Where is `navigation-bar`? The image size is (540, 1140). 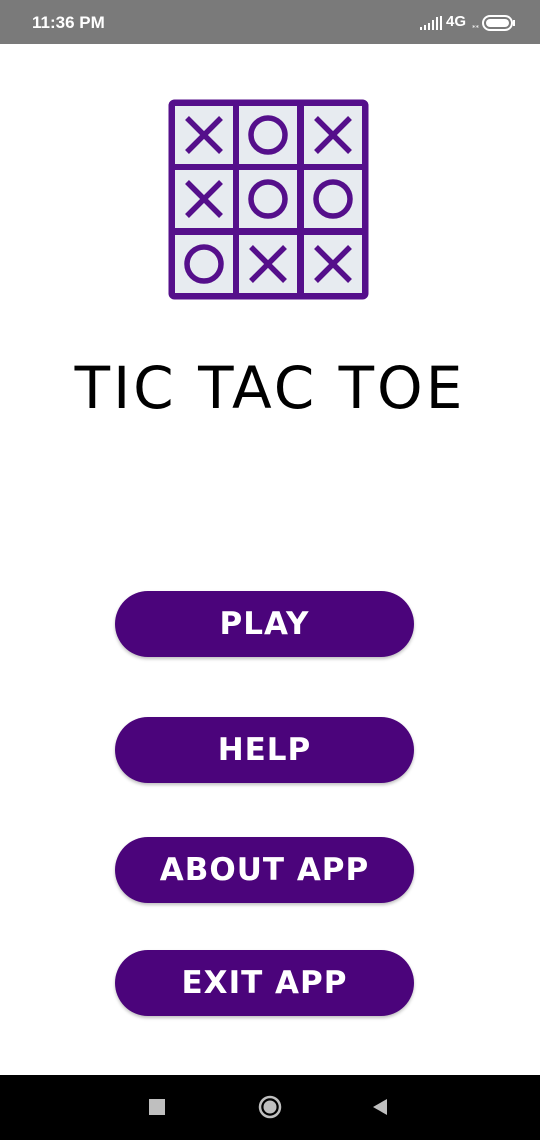 navigation-bar is located at coordinates (270, 1107).